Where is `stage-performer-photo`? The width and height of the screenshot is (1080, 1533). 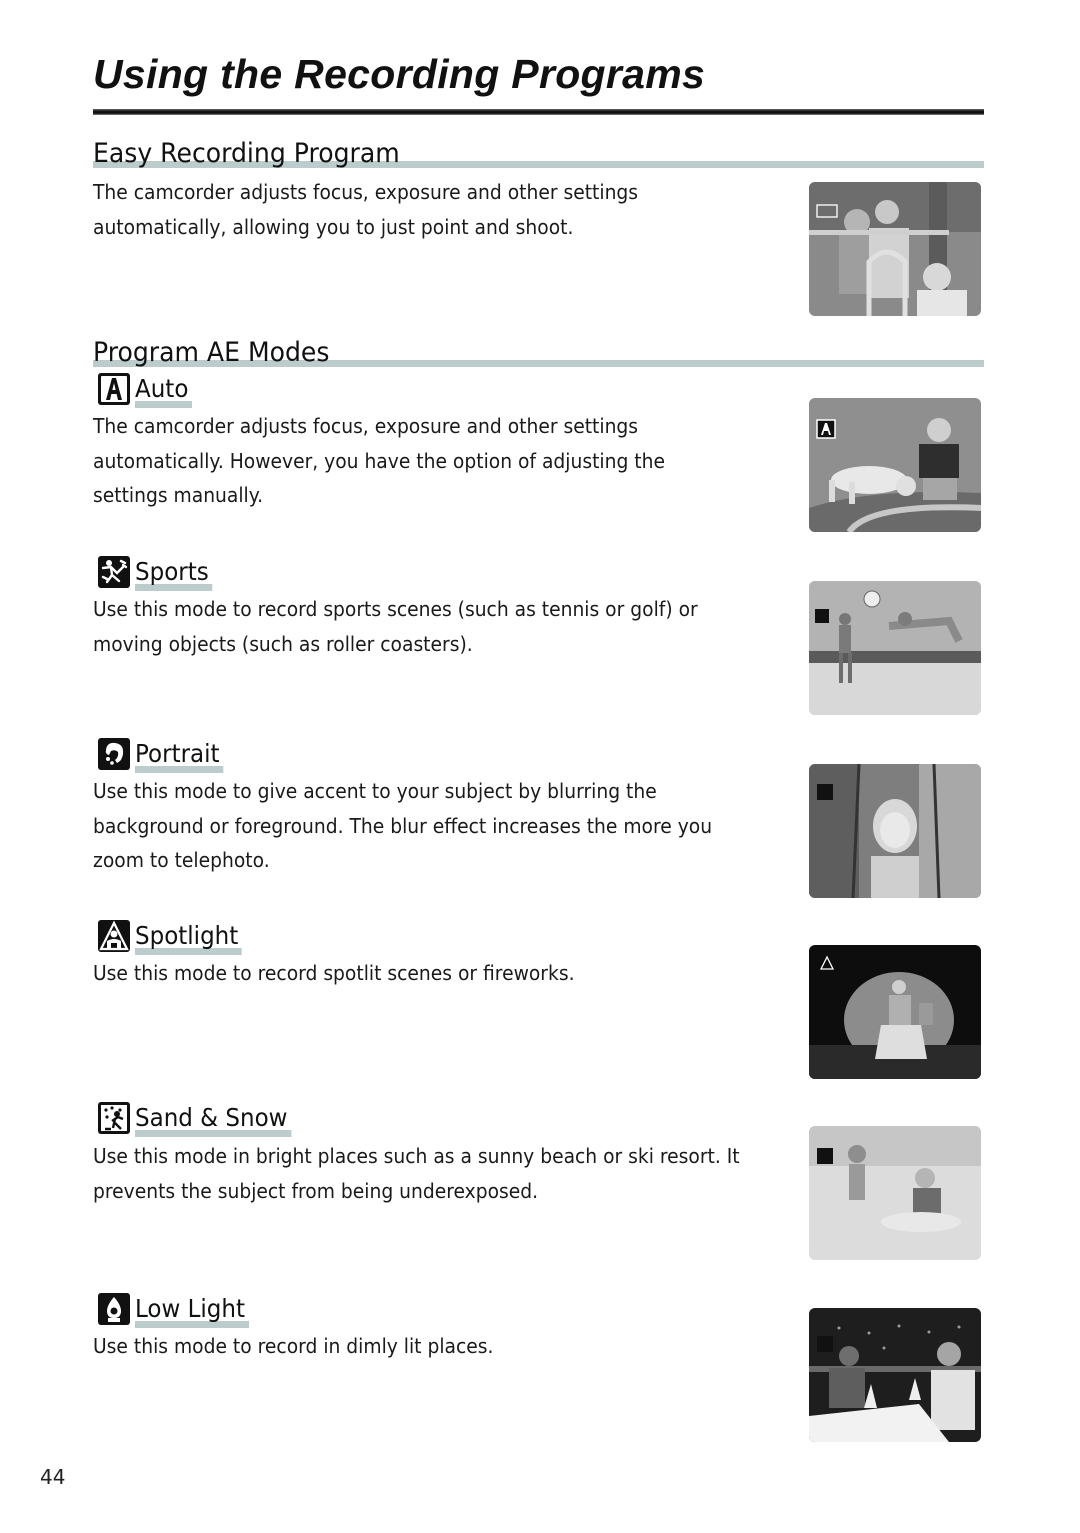 stage-performer-photo is located at coordinates (895, 1012).